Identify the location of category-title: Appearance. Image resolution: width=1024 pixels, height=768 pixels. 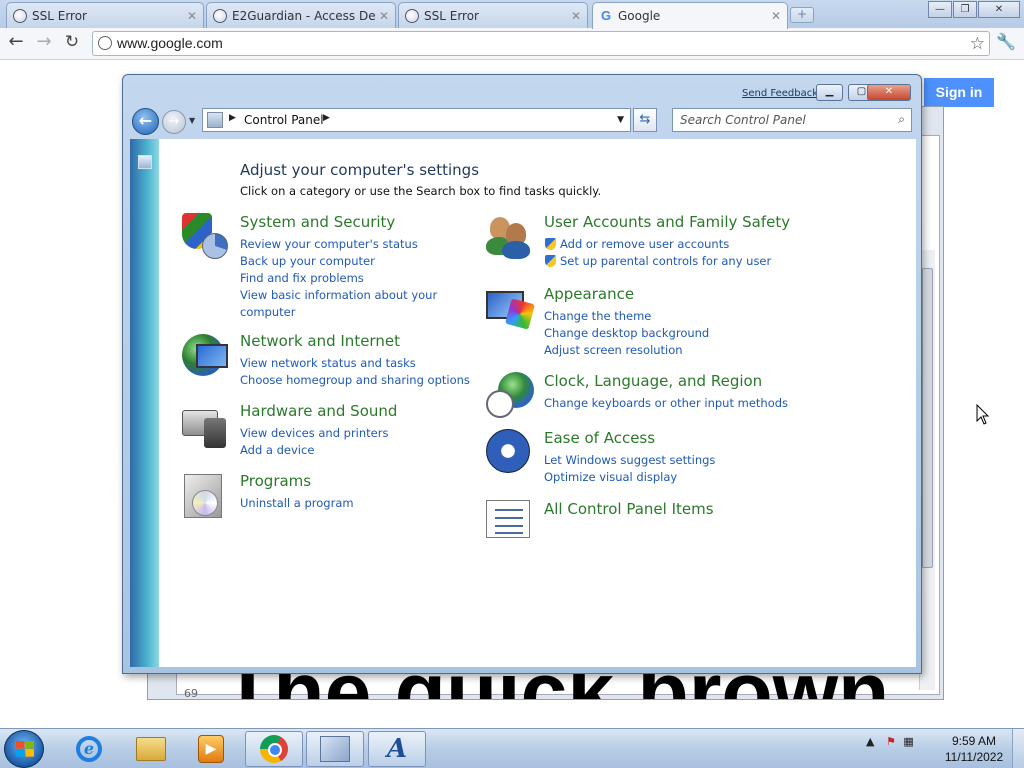
(589, 294).